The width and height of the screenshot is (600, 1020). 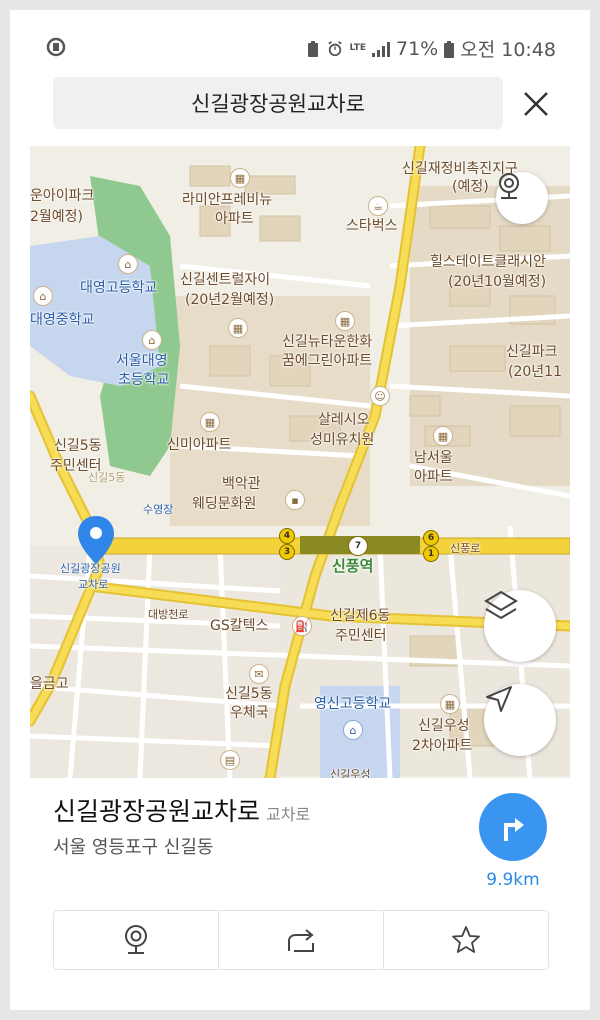 I want to click on map-label: (20년10월예정), so click(x=497, y=282).